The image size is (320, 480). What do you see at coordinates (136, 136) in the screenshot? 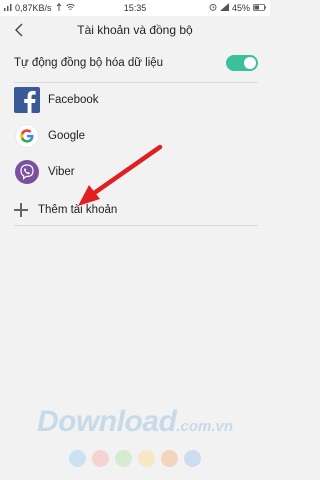
I see `account-item-google: Google` at bounding box center [136, 136].